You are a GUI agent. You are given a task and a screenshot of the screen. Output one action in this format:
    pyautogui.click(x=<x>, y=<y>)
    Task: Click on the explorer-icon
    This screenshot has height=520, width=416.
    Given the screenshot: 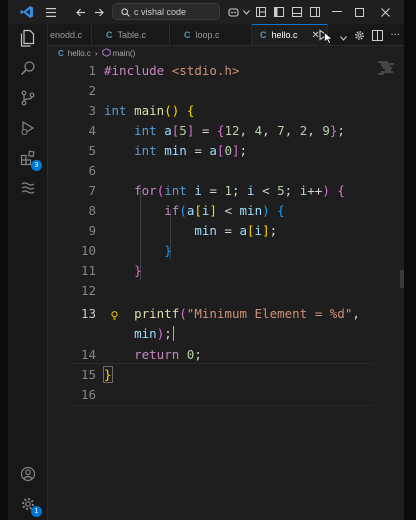 What is the action you would take?
    pyautogui.click(x=28, y=38)
    